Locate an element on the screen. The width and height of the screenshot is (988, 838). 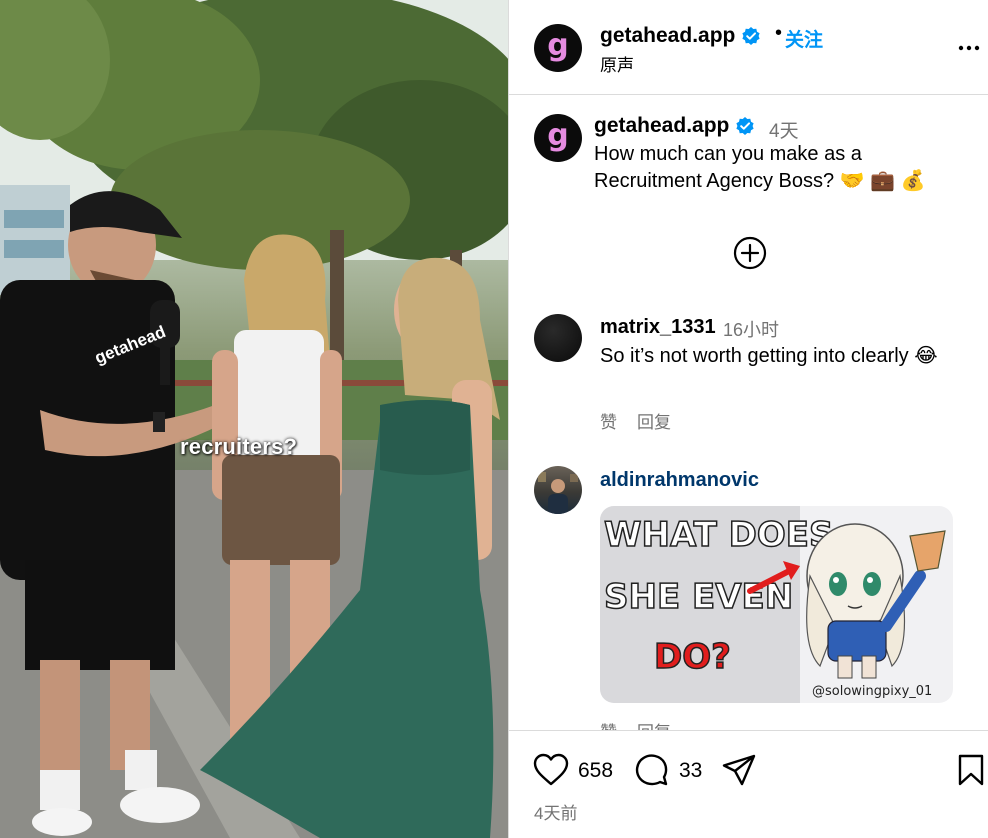
more-horizontal-icon is located at coordinates (969, 48).